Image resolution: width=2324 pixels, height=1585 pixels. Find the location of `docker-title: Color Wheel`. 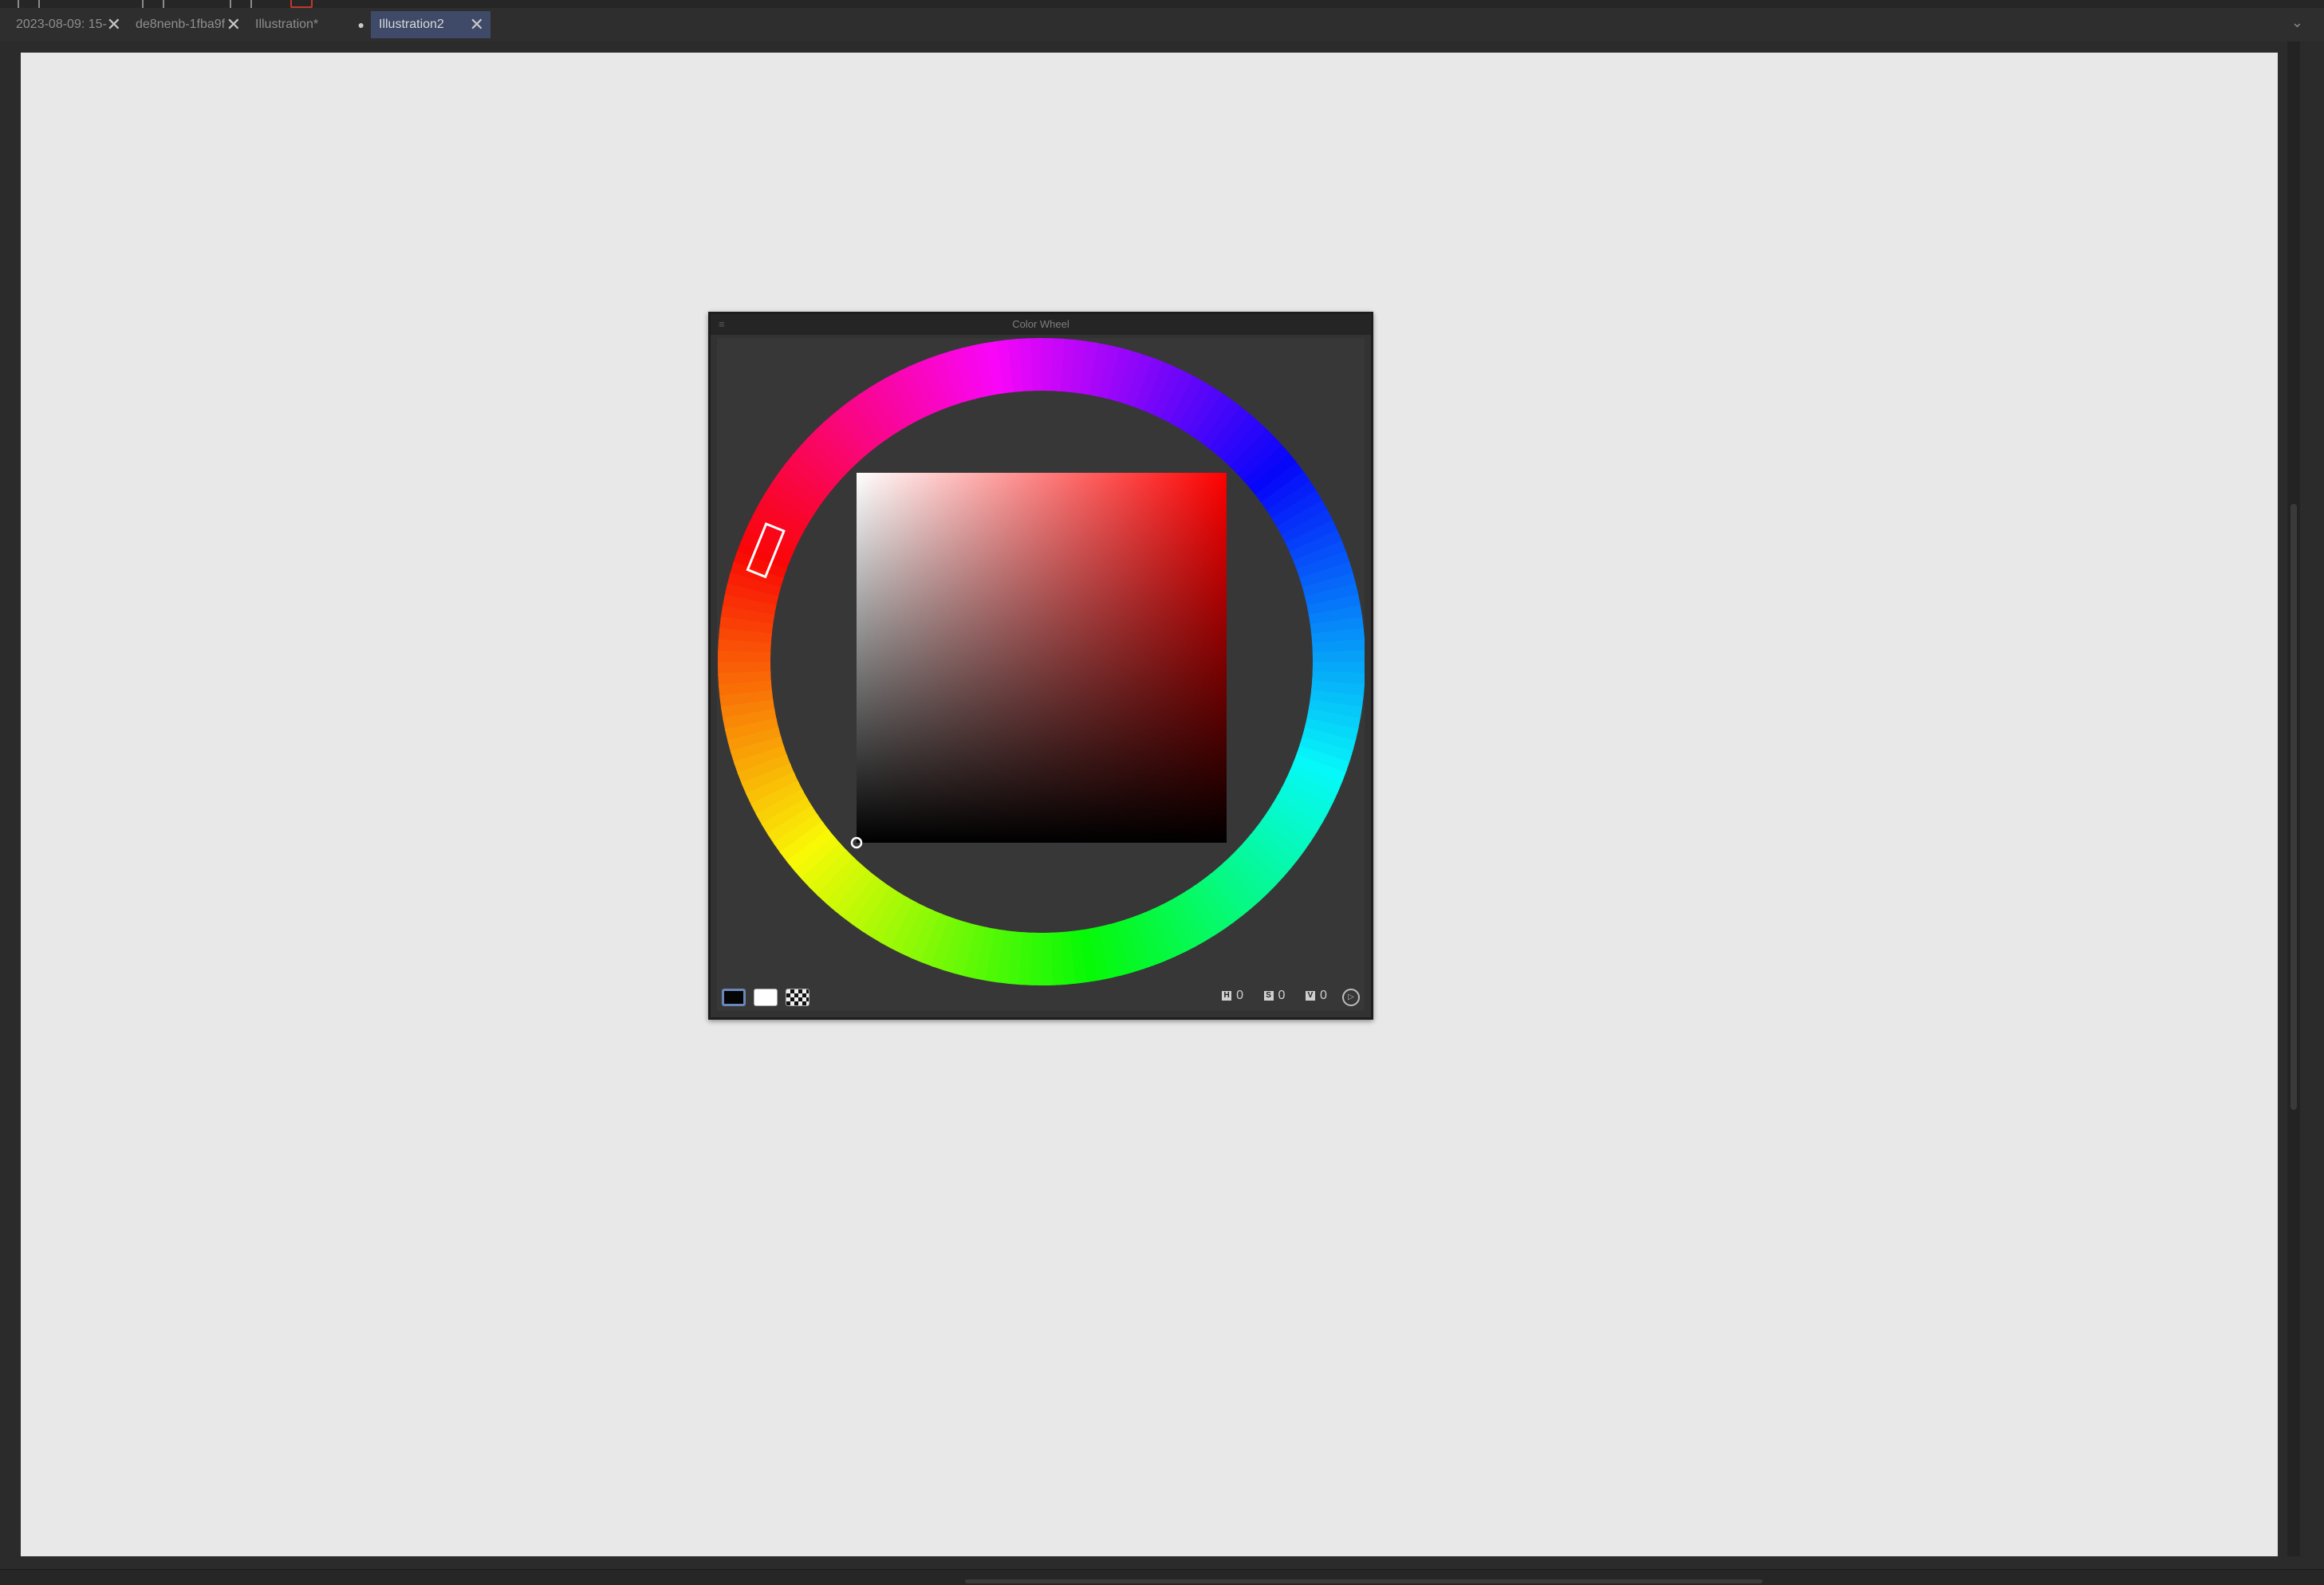

docker-title: Color Wheel is located at coordinates (1040, 324).